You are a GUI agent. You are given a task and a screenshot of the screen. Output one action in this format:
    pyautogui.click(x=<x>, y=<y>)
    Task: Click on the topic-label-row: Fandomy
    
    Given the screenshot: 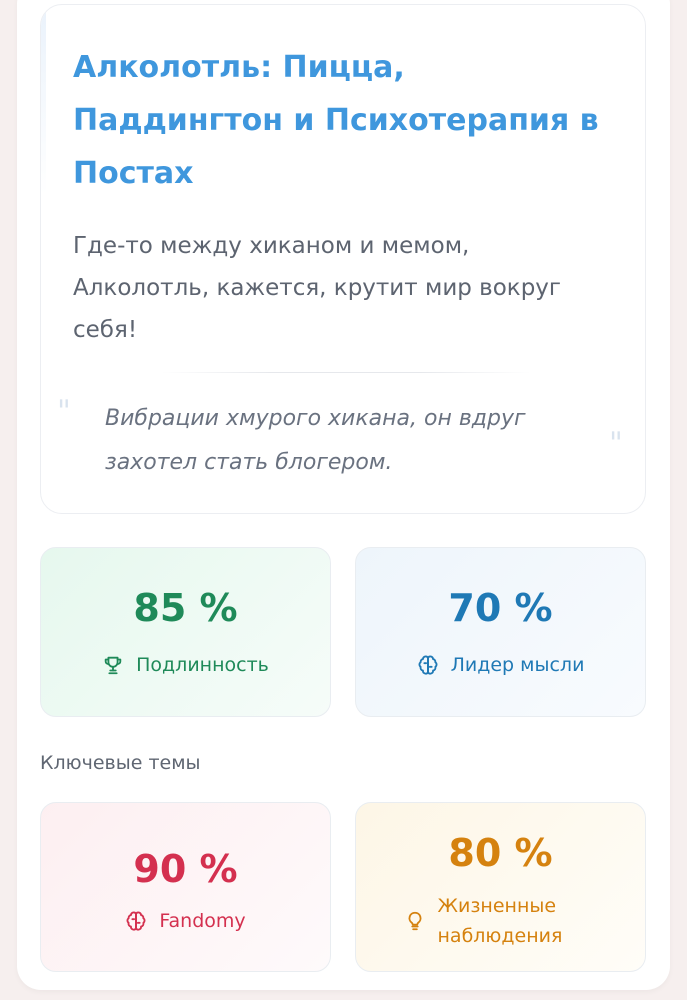 What is the action you would take?
    pyautogui.click(x=185, y=921)
    